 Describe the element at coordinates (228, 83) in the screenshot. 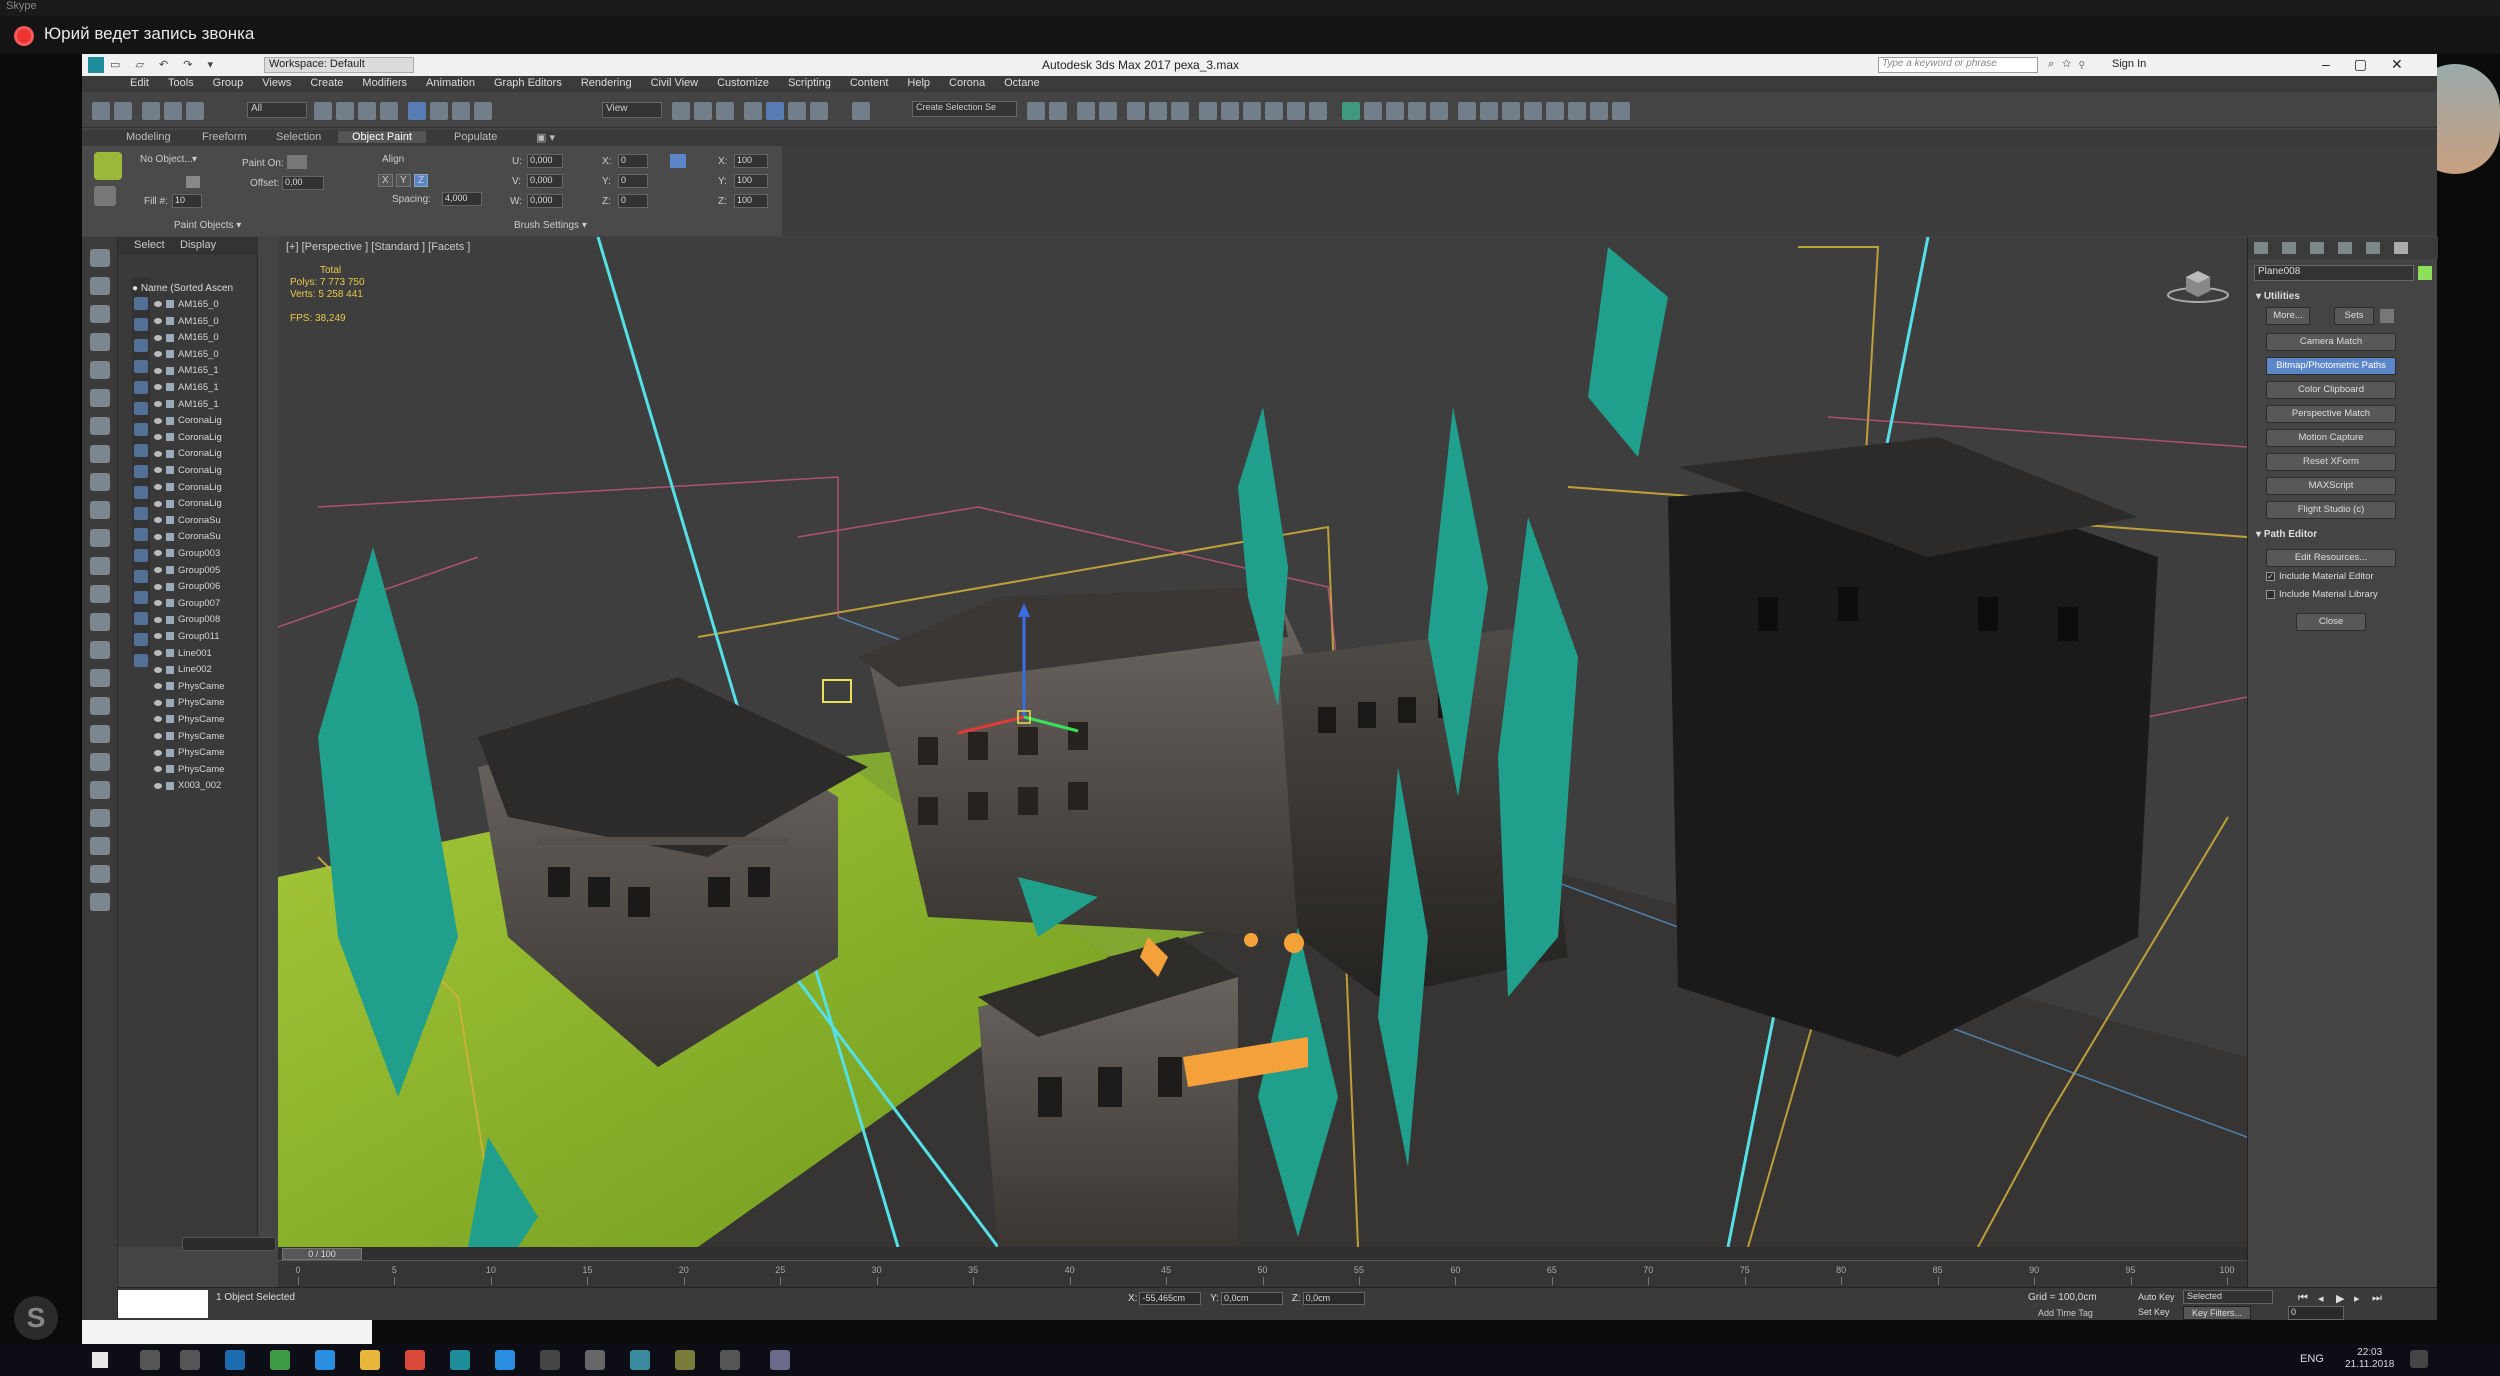

I see `menu-item-group: Group` at that location.